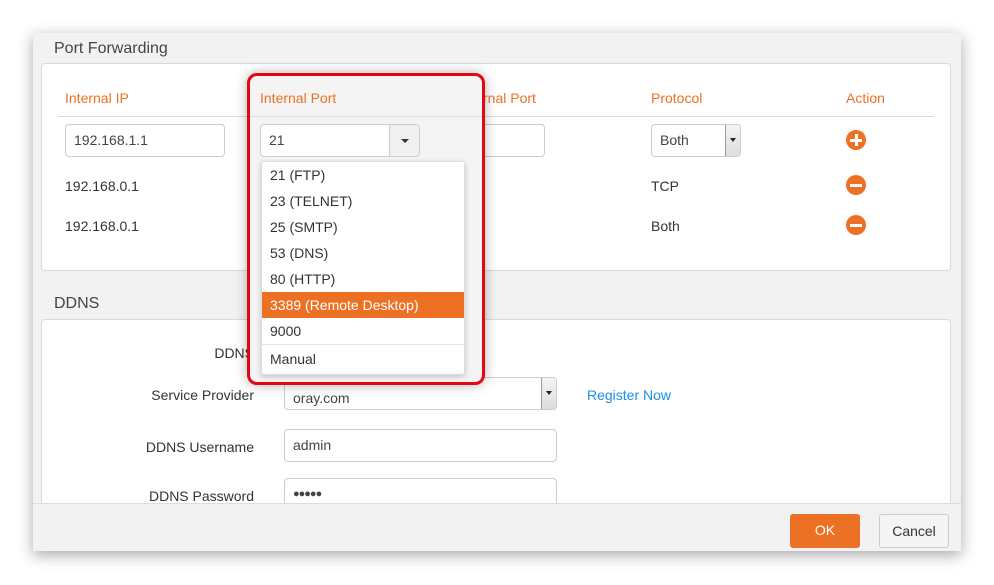  Describe the element at coordinates (234, 353) in the screenshot. I see `ddns-label: DDNS` at that location.